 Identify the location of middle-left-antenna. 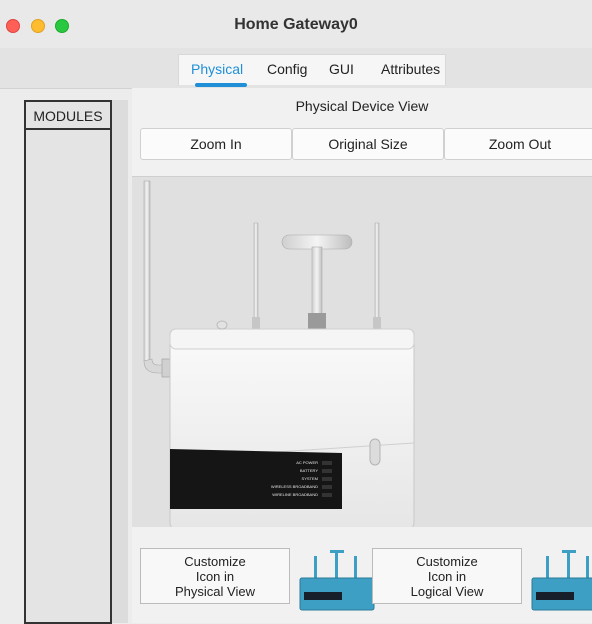
(256, 276).